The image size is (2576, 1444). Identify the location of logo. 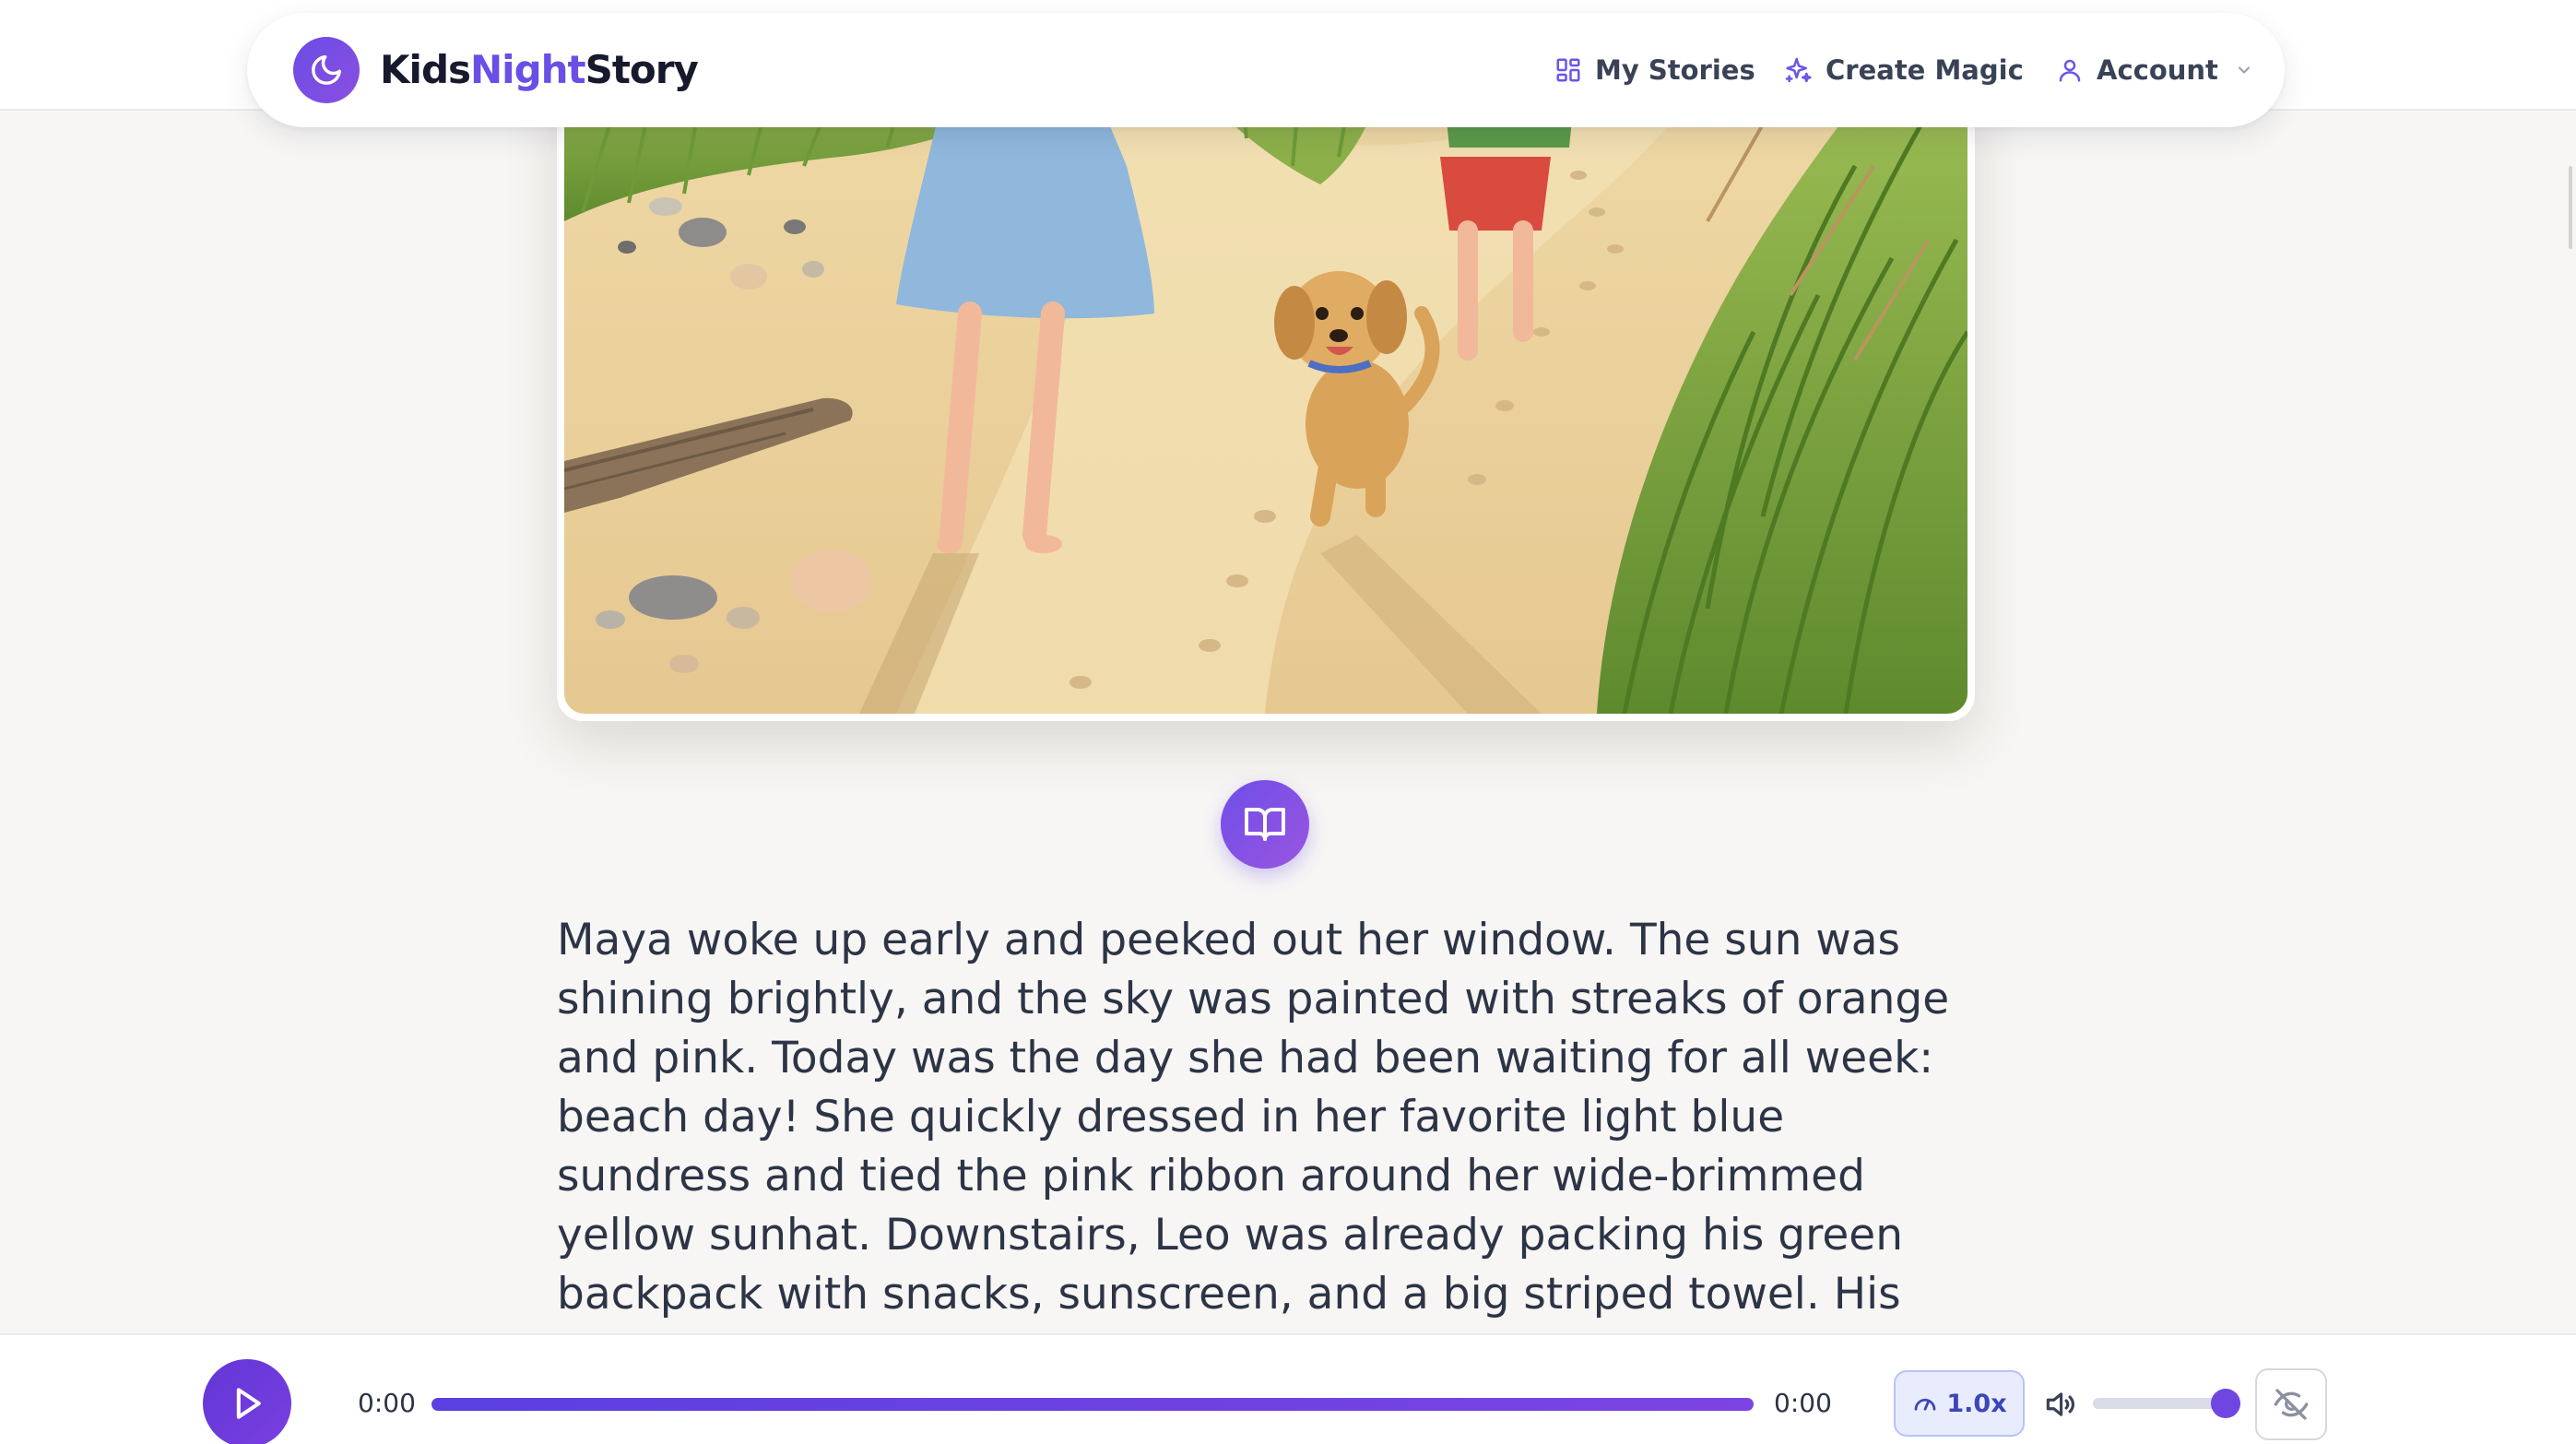
(326, 70).